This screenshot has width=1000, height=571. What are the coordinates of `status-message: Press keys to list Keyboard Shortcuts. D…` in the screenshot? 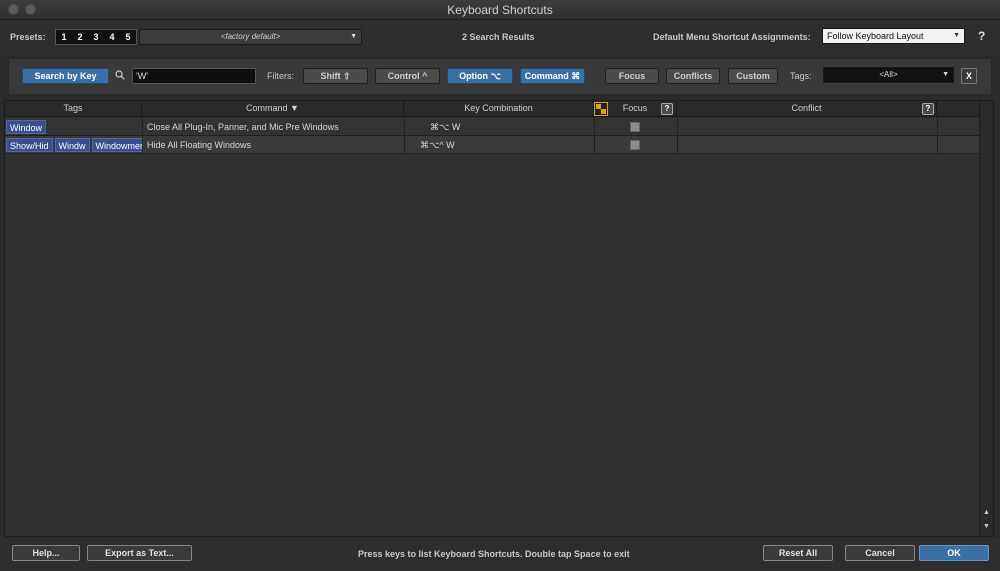 It's located at (494, 554).